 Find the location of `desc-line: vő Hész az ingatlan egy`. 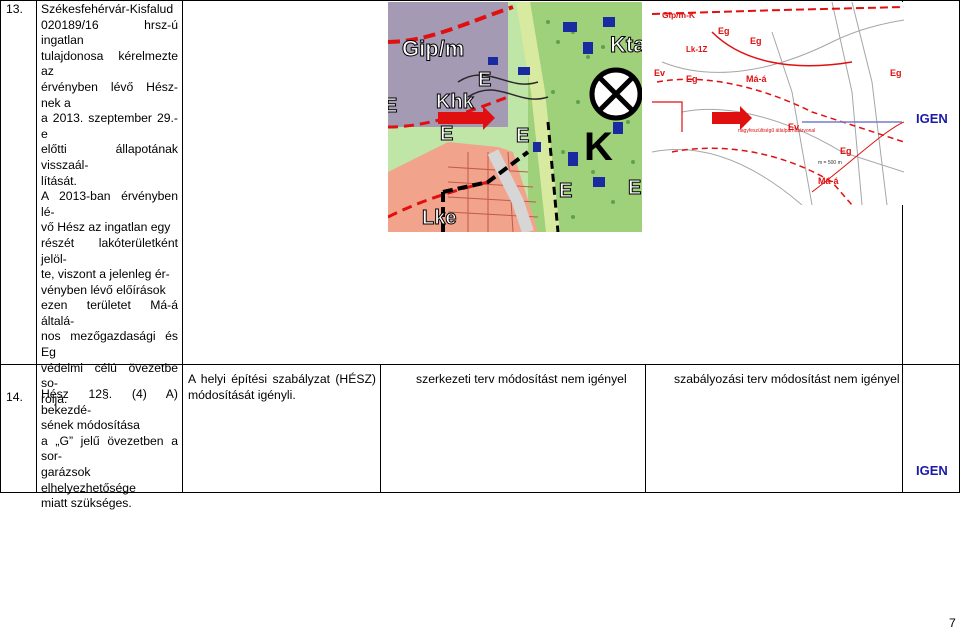

desc-line: vő Hész az ingatlan egy is located at coordinates (106, 227).